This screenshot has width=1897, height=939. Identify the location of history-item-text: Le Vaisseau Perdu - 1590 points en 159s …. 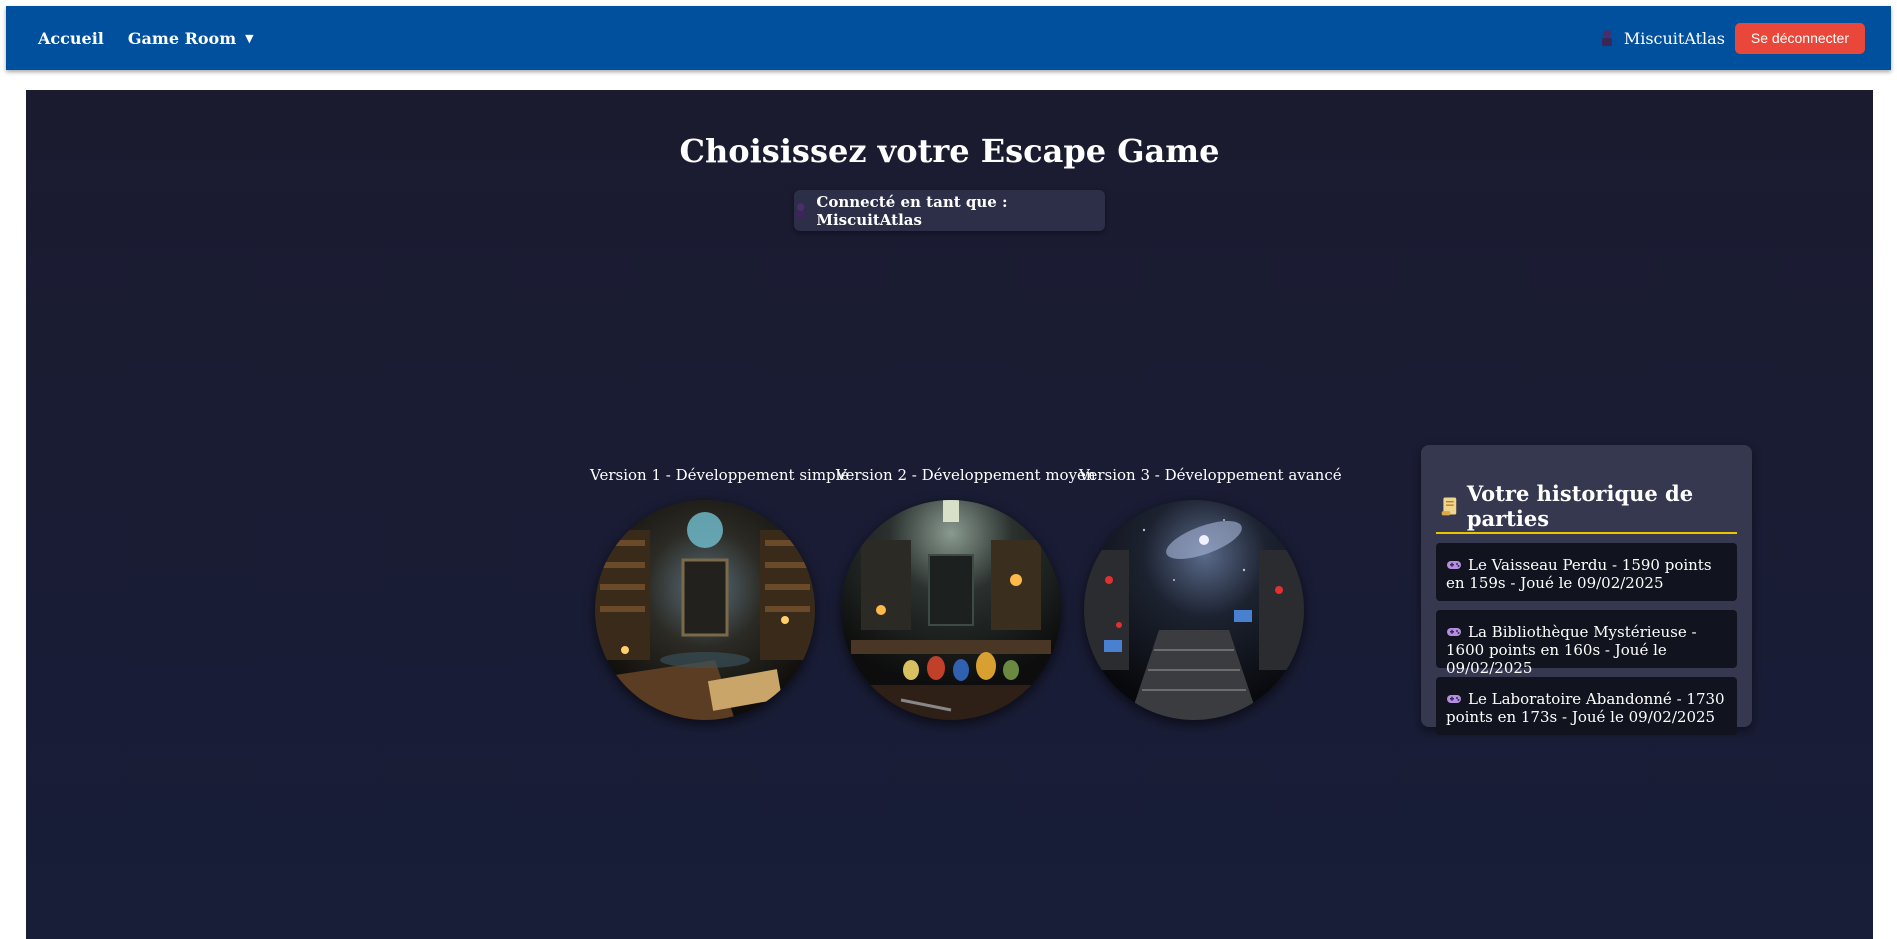
(1579, 574).